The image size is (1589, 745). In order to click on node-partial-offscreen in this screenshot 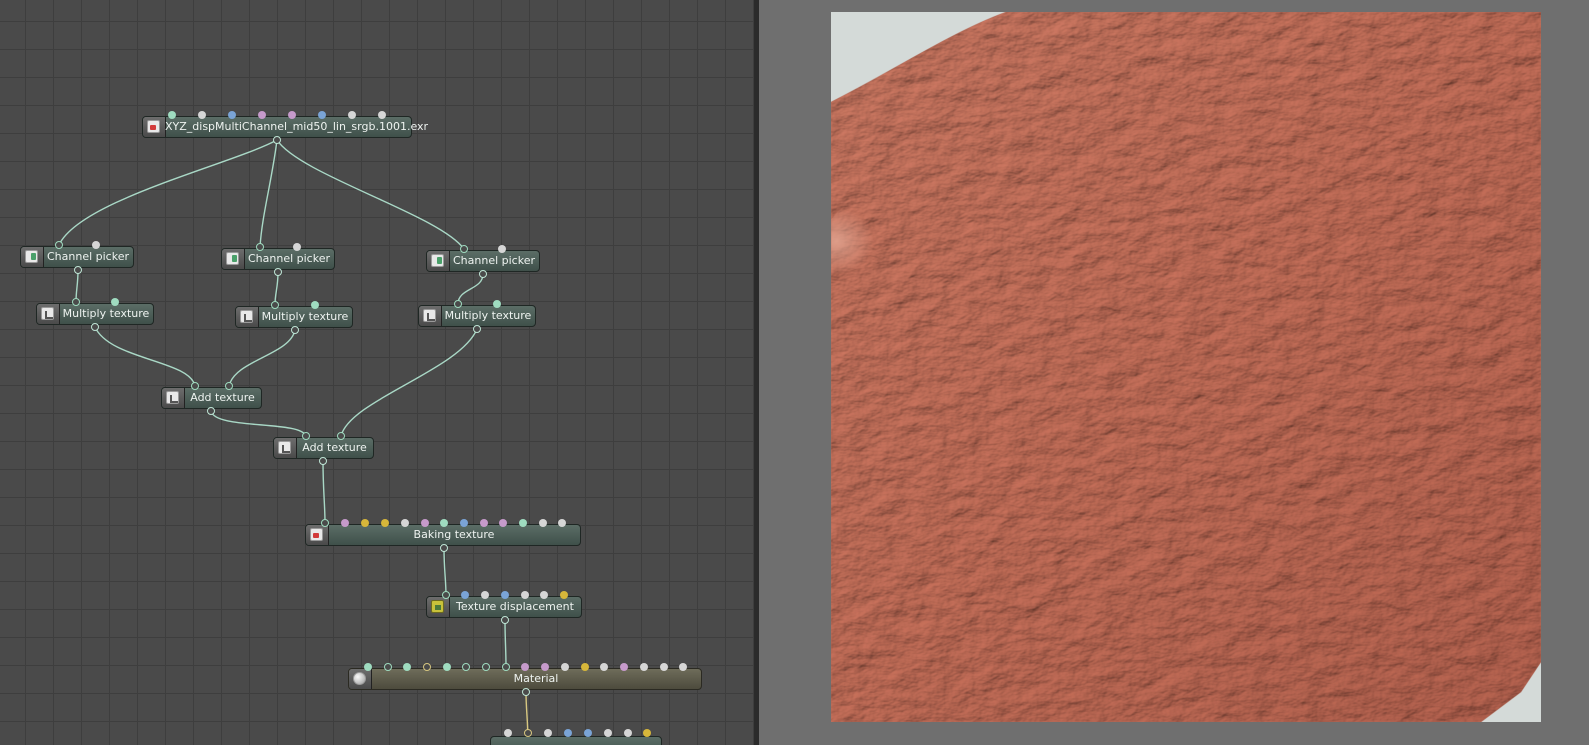, I will do `click(576, 740)`.